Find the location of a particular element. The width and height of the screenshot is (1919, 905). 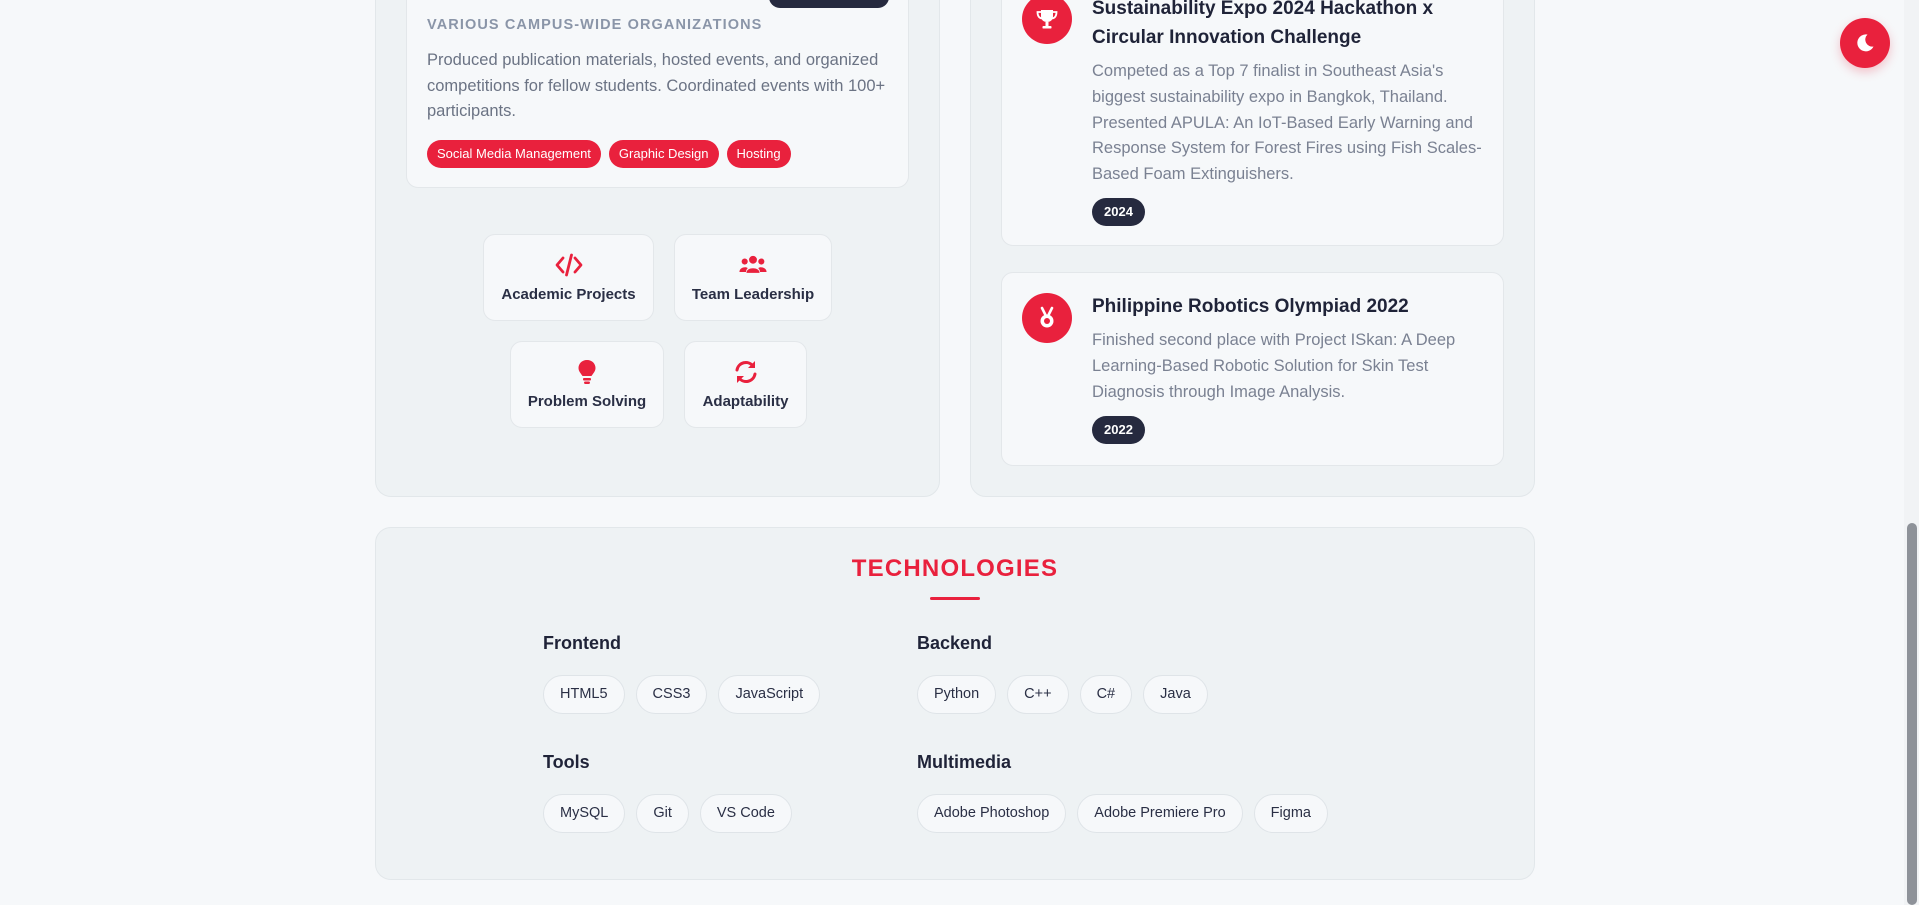

lightbulb-icon is located at coordinates (587, 372).